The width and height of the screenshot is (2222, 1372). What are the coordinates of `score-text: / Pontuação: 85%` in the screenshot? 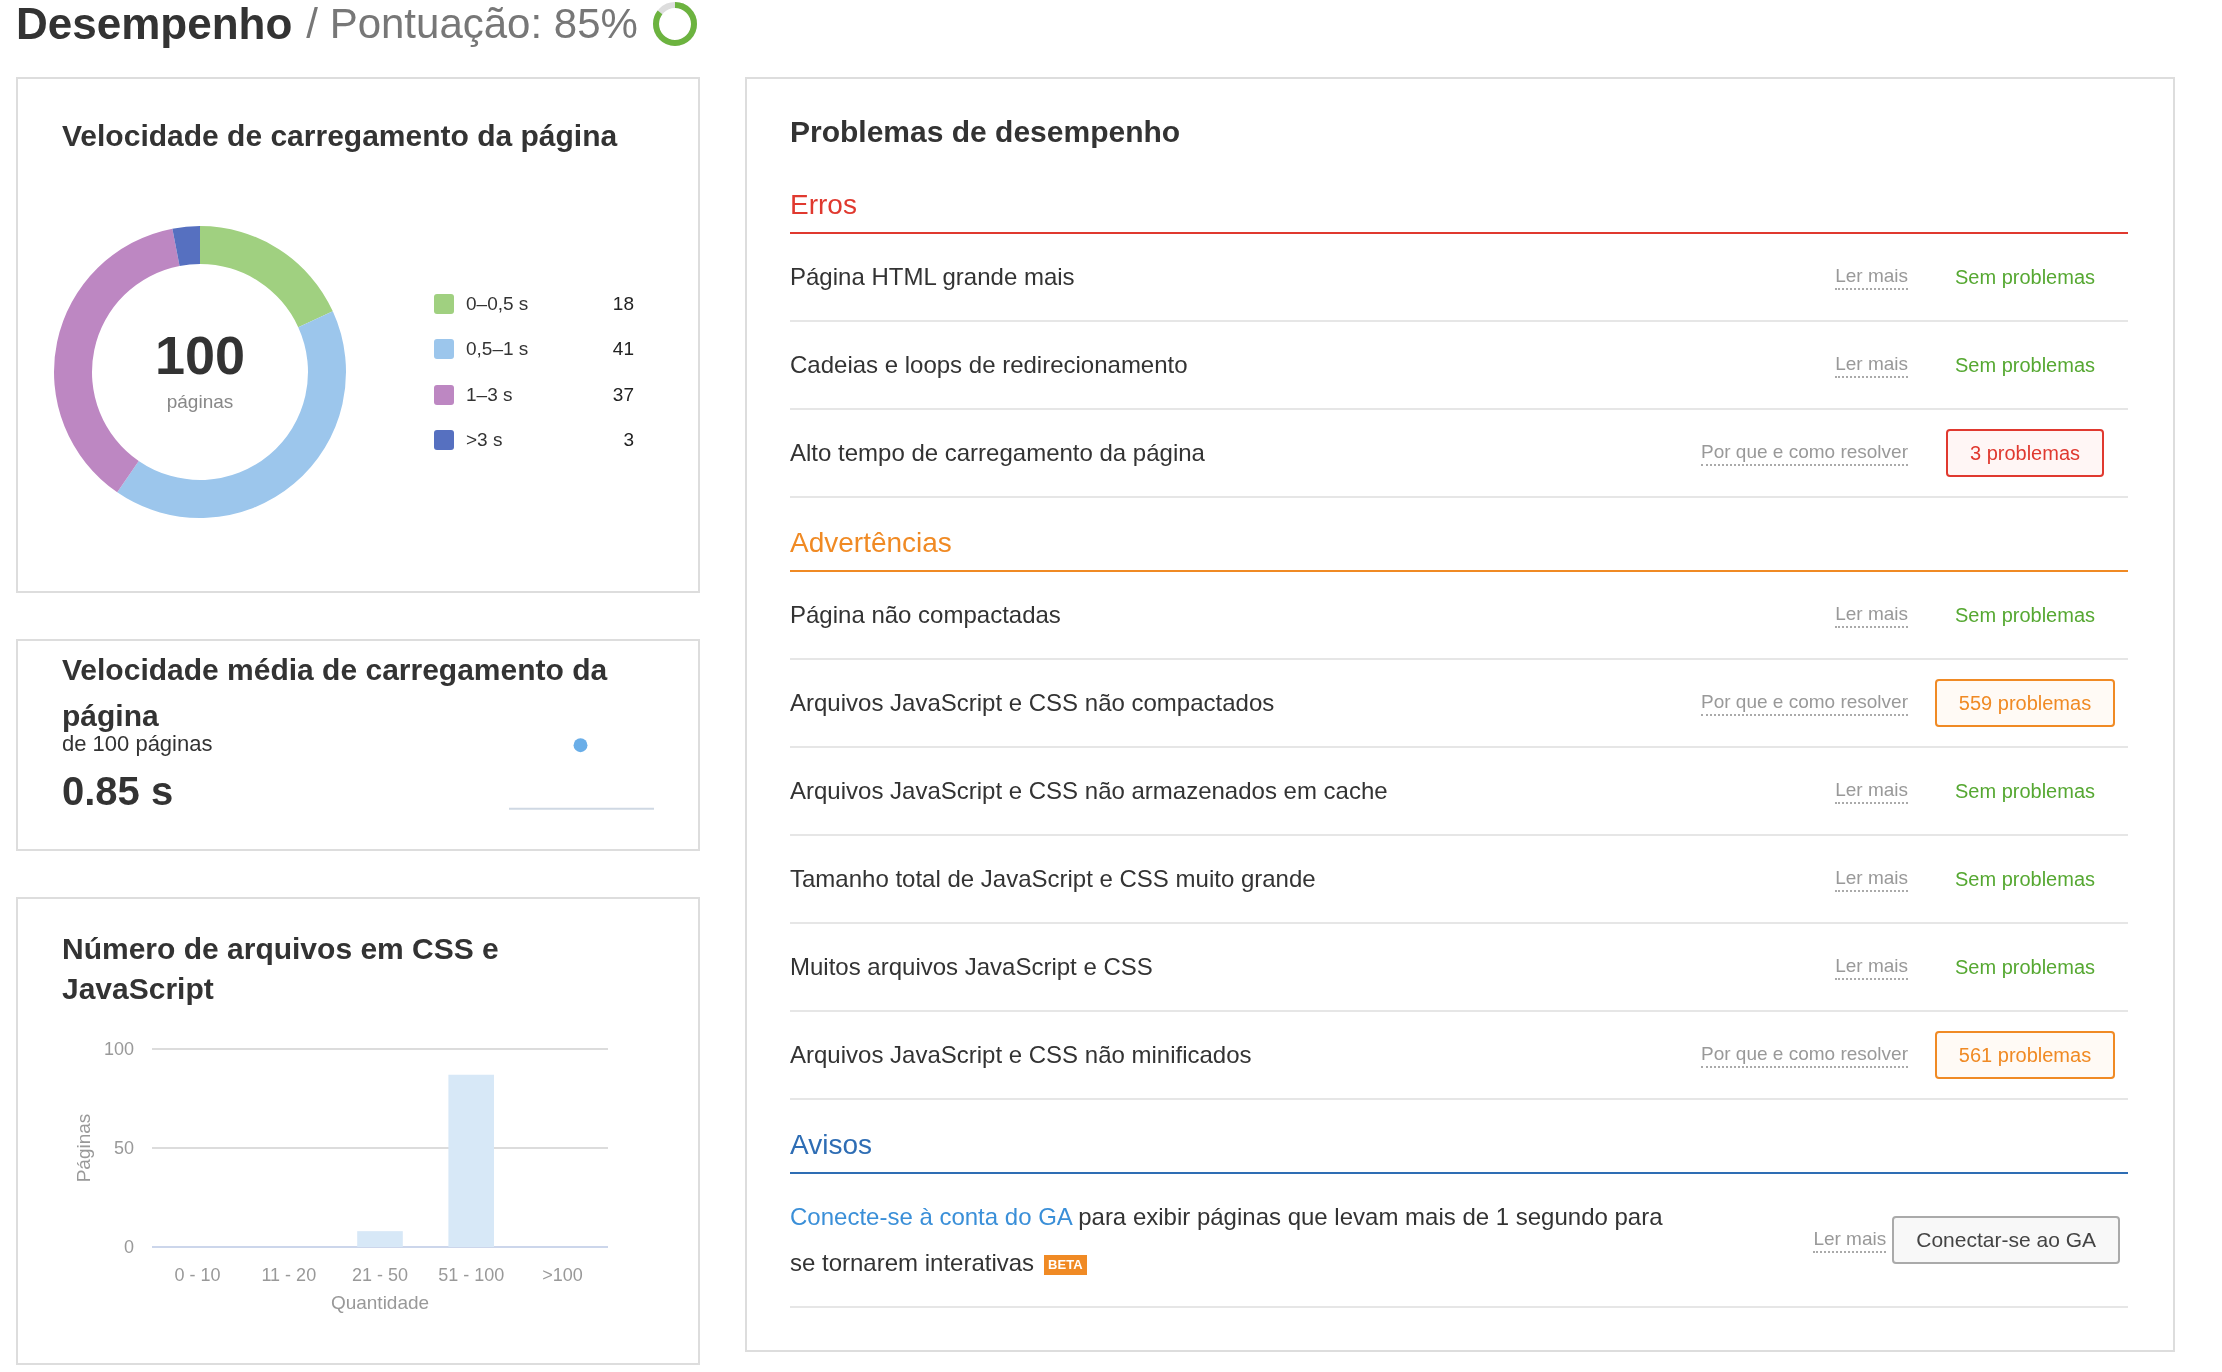 It's located at (472, 24).